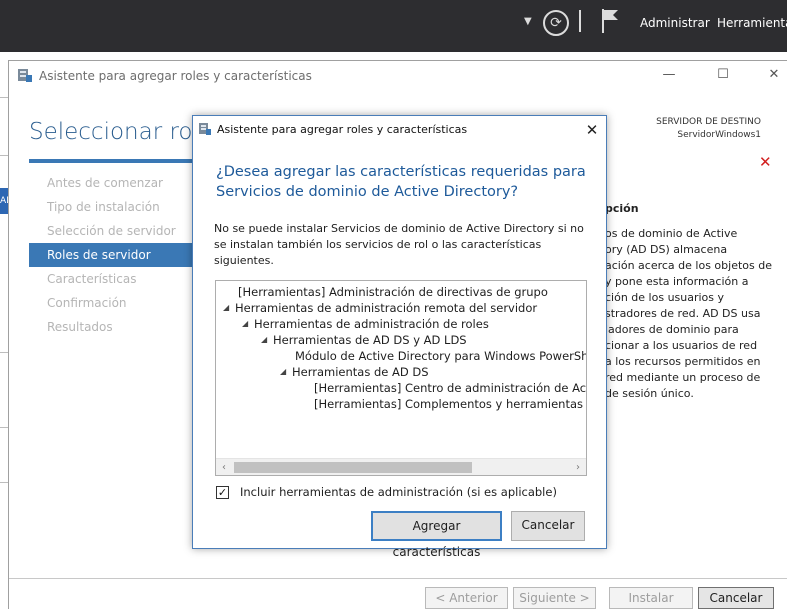  I want to click on description-line: stradores de red. AD DS usa, so click(683, 313).